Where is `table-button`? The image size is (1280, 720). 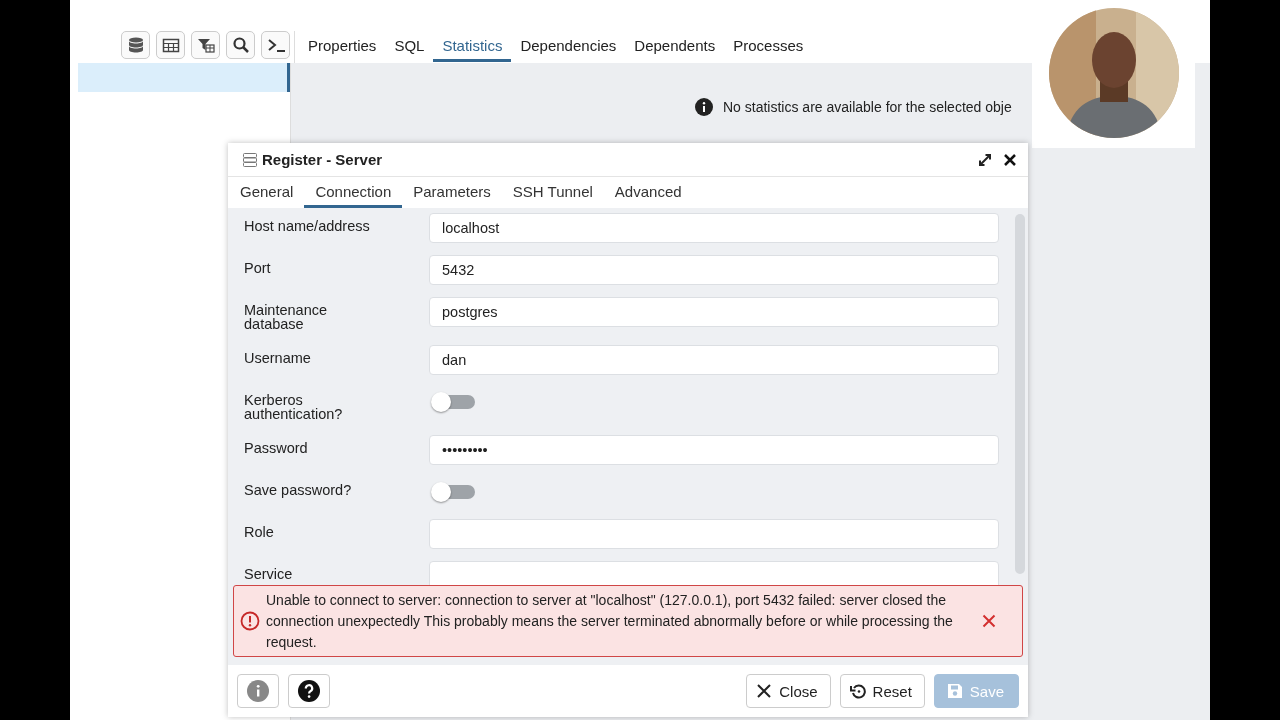 table-button is located at coordinates (170, 45).